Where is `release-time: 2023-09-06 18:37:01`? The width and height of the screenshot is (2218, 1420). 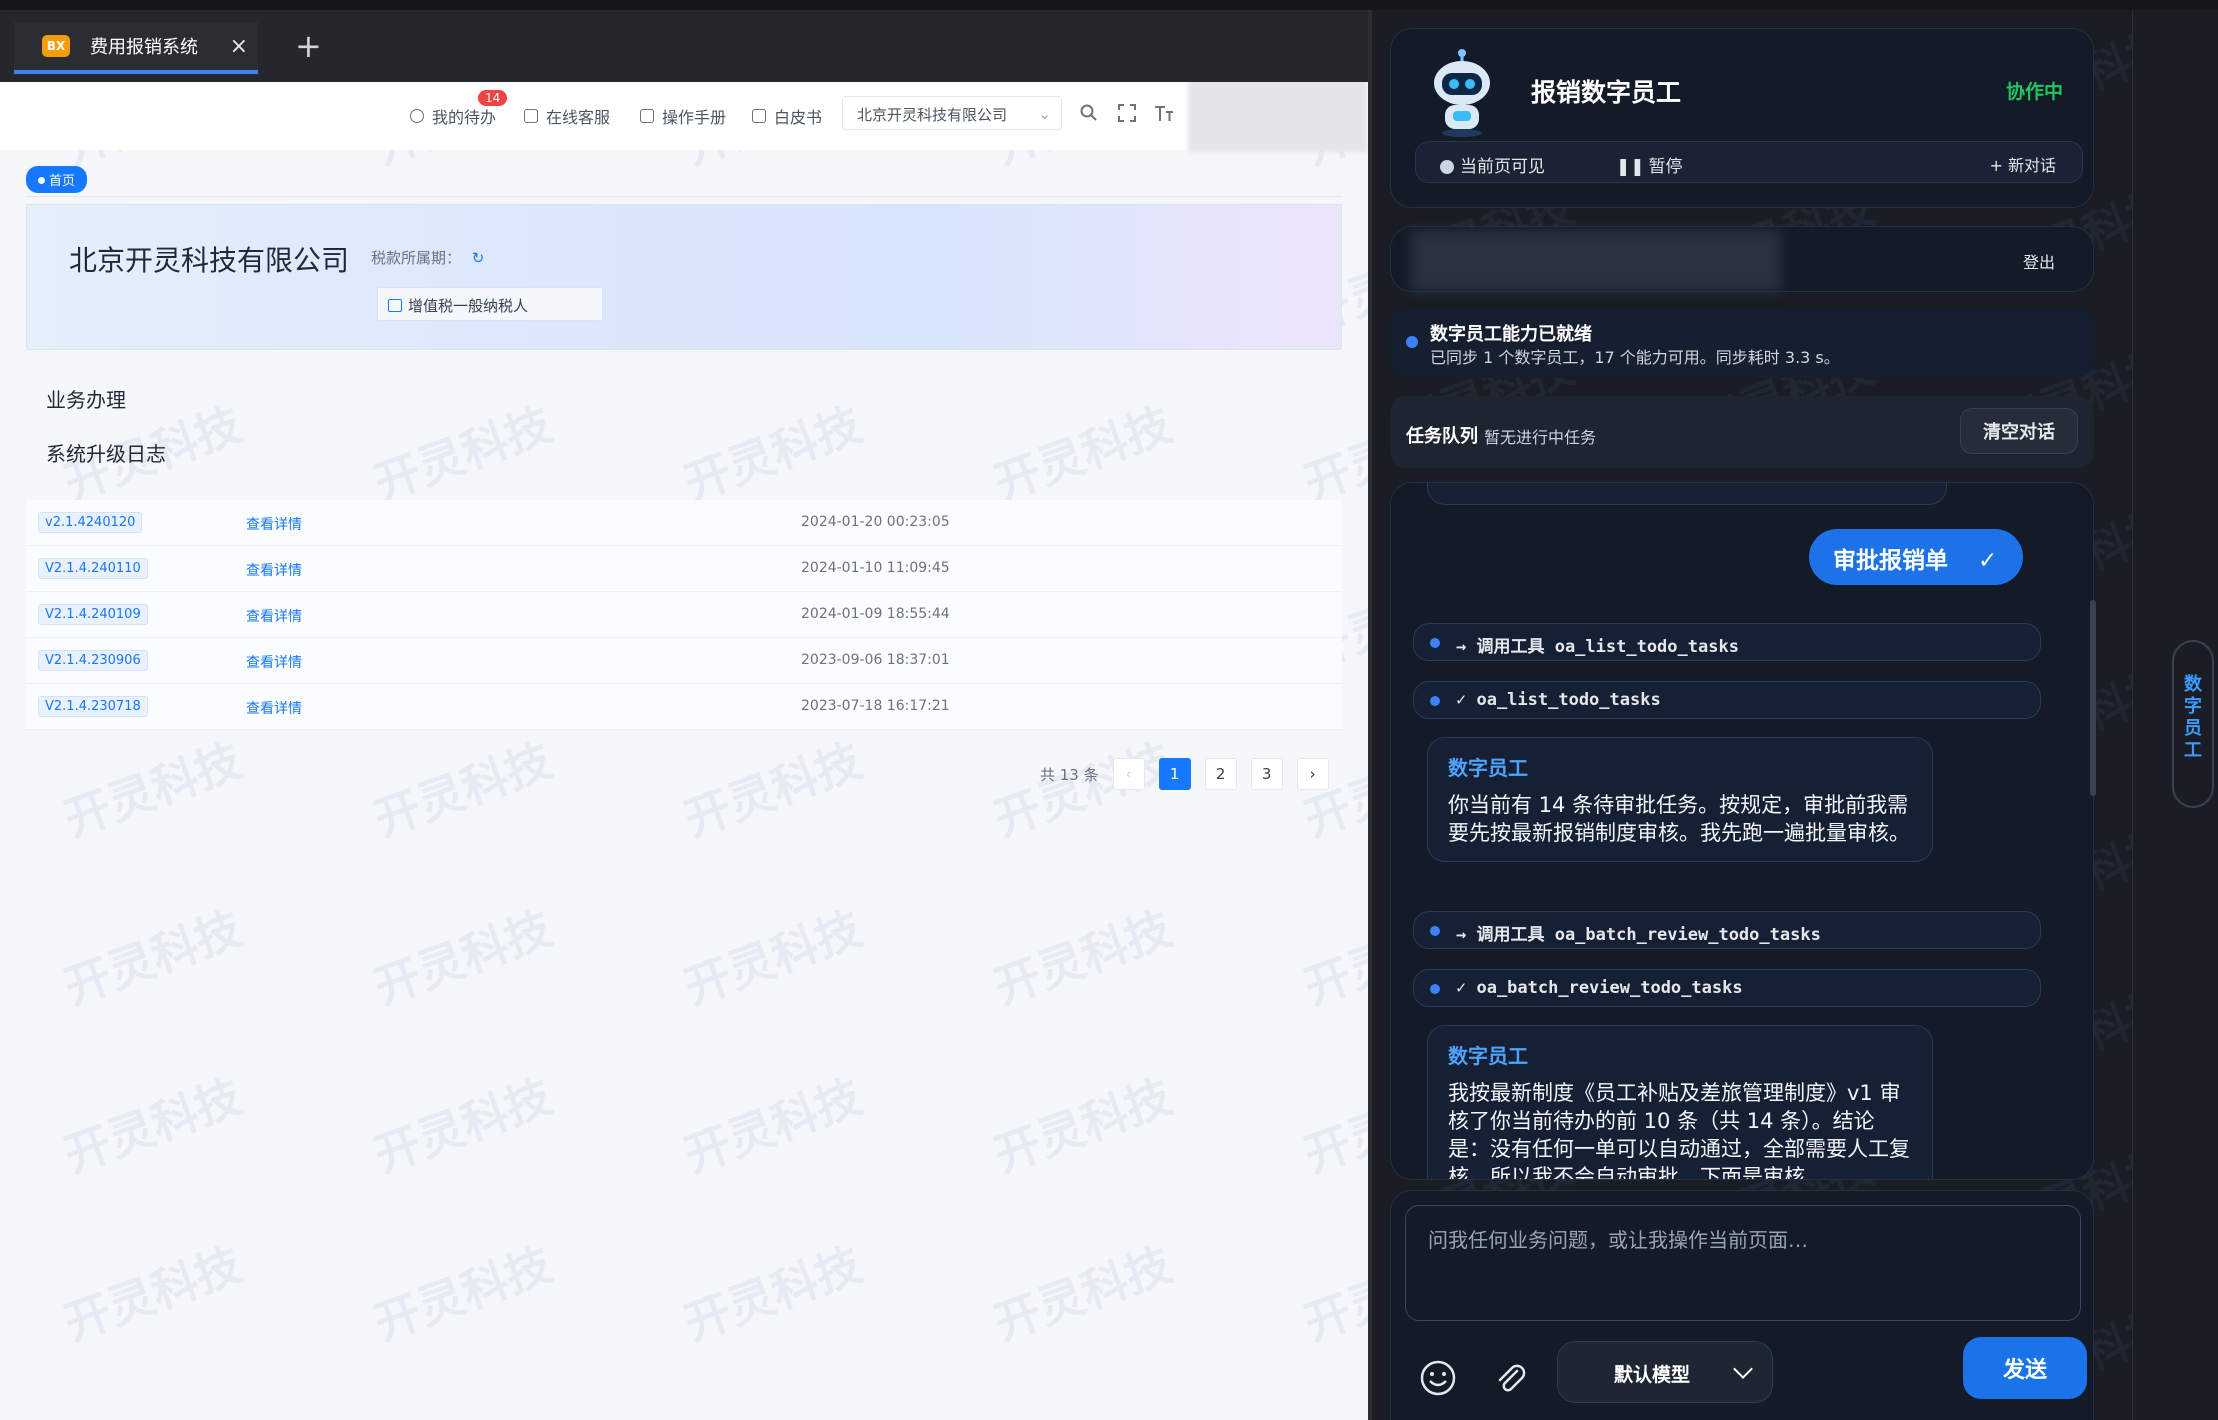
release-time: 2023-09-06 18:37:01 is located at coordinates (875, 660).